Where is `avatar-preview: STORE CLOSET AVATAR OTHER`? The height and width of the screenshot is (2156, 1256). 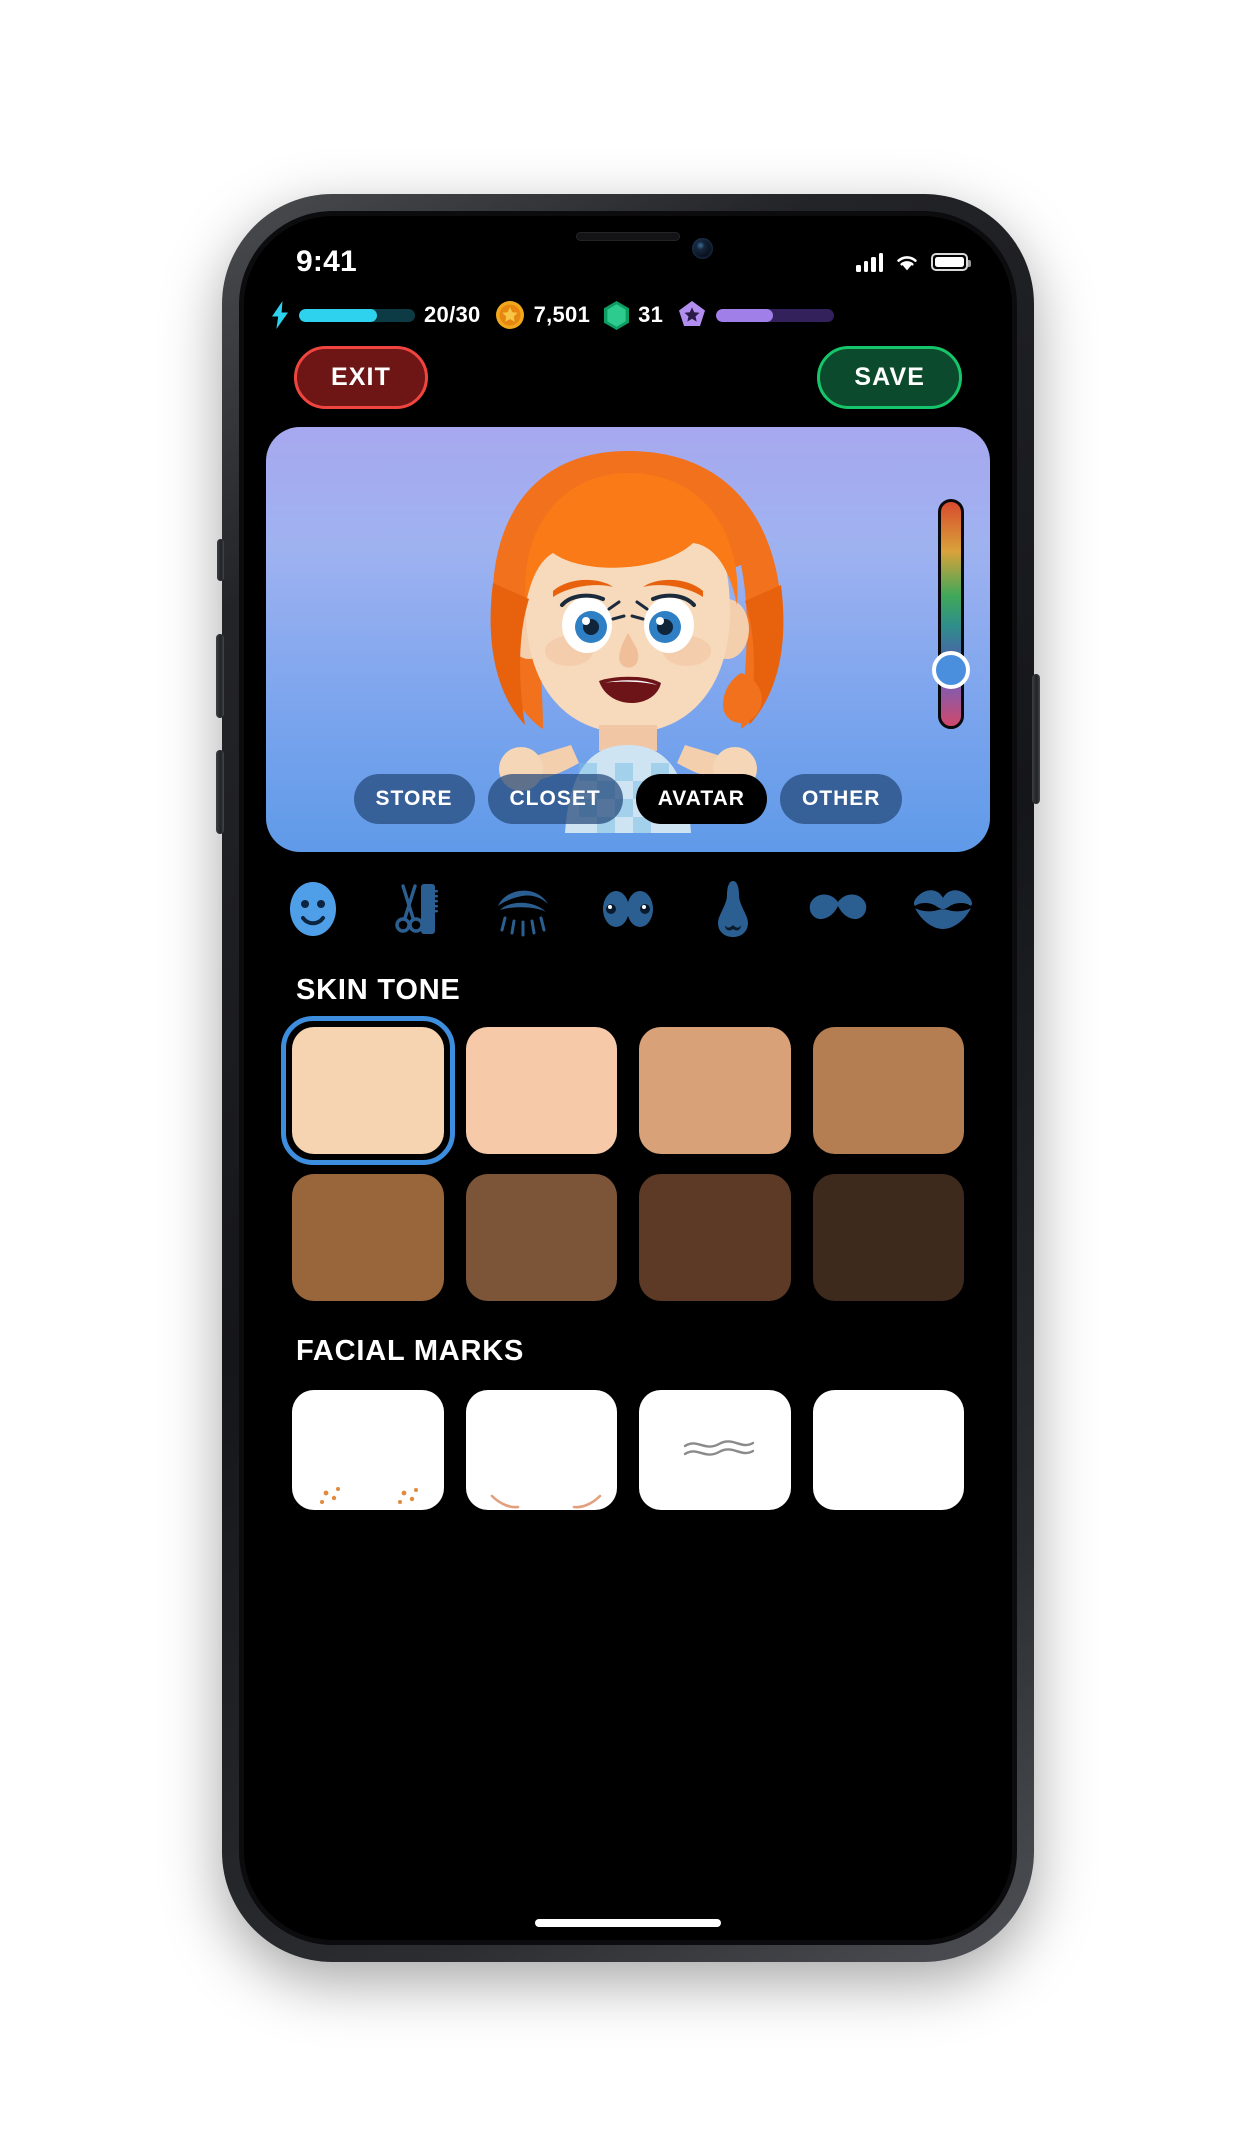
avatar-preview: STORE CLOSET AVATAR OTHER is located at coordinates (628, 639).